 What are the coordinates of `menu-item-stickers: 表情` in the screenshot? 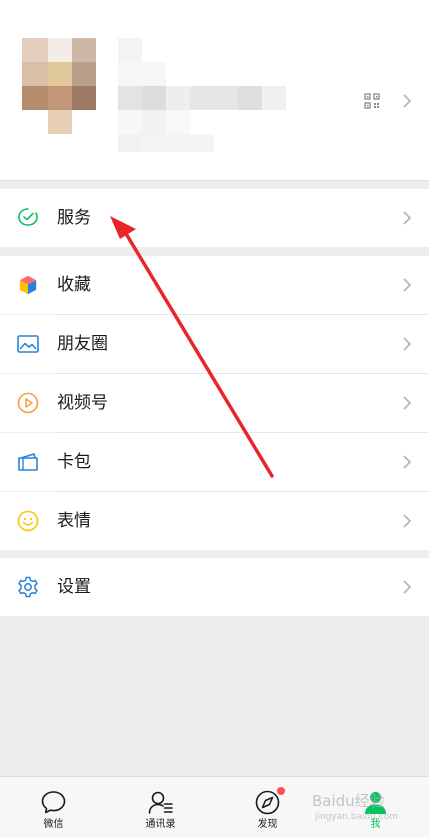 It's located at (214, 521).